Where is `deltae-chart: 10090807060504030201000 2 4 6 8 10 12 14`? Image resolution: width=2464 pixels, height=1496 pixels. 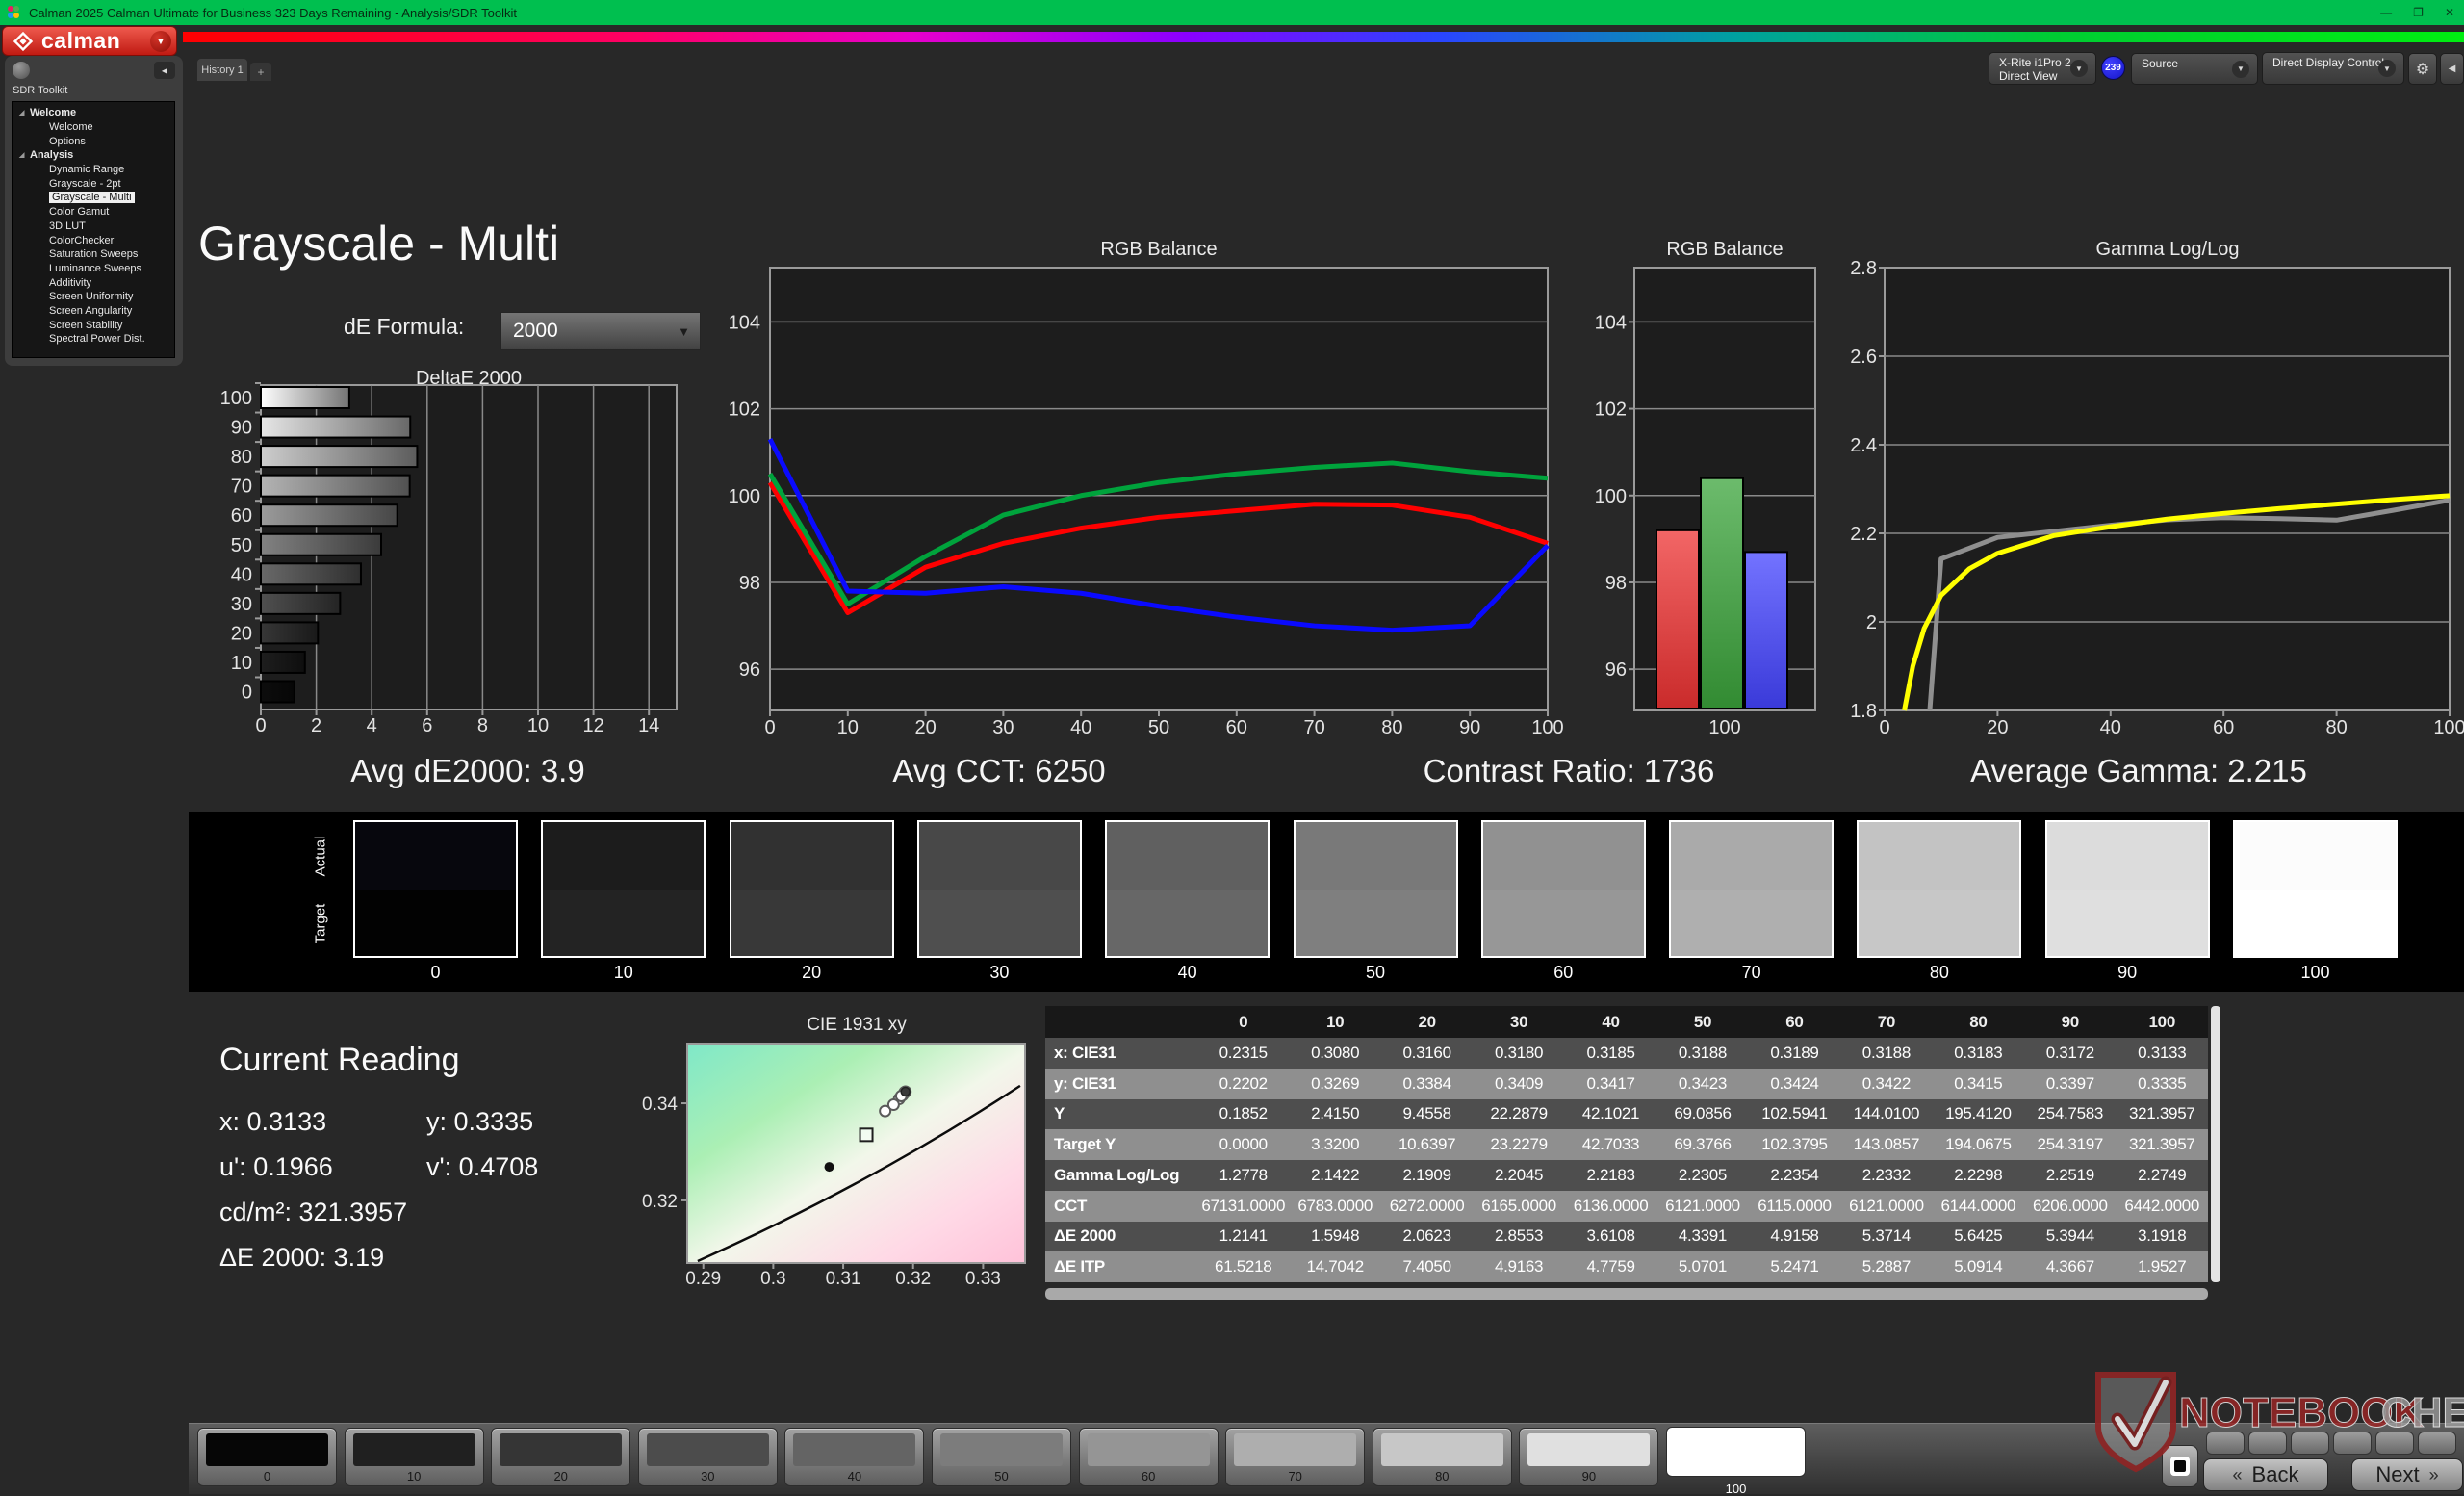
deltae-chart: 10090807060504030201000 2 4 6 8 10 12 14 is located at coordinates (449, 559).